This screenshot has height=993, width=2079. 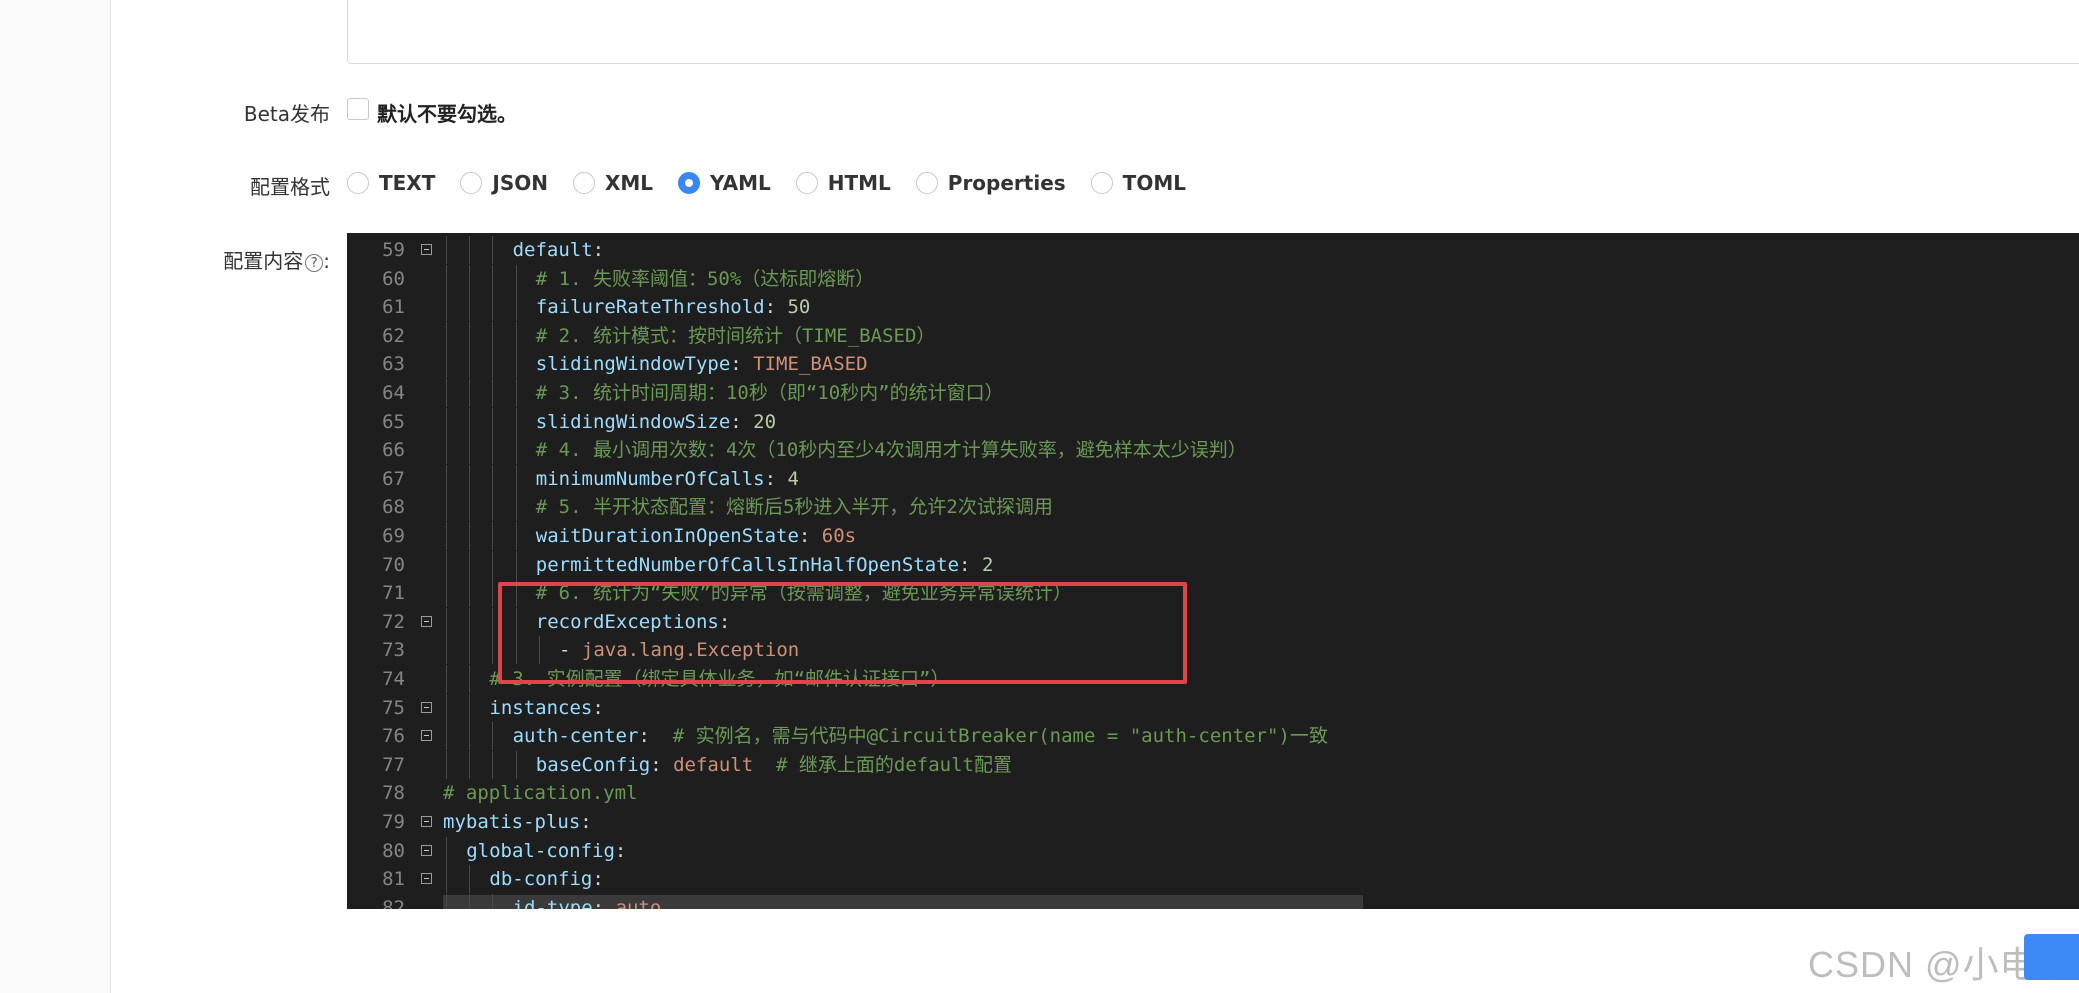 I want to click on line-number: 60, so click(x=393, y=278).